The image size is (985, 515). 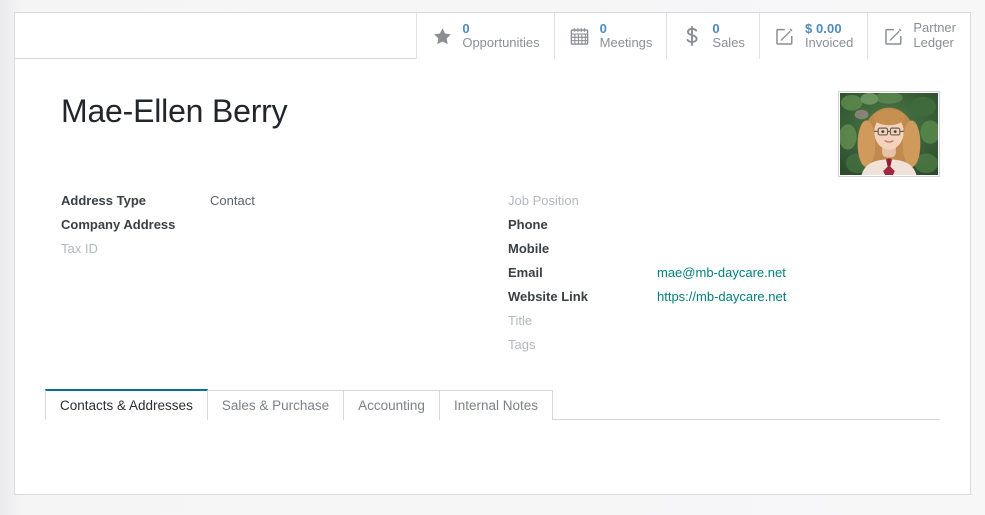 I want to click on stat-value: $ 0.00, so click(x=823, y=28).